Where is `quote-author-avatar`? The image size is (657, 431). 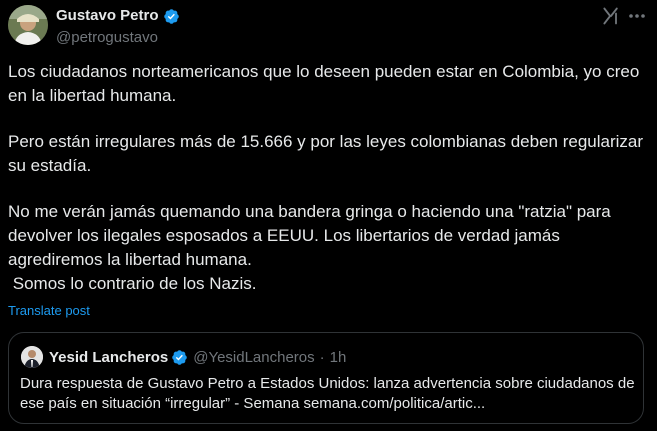
quote-author-avatar is located at coordinates (32, 357).